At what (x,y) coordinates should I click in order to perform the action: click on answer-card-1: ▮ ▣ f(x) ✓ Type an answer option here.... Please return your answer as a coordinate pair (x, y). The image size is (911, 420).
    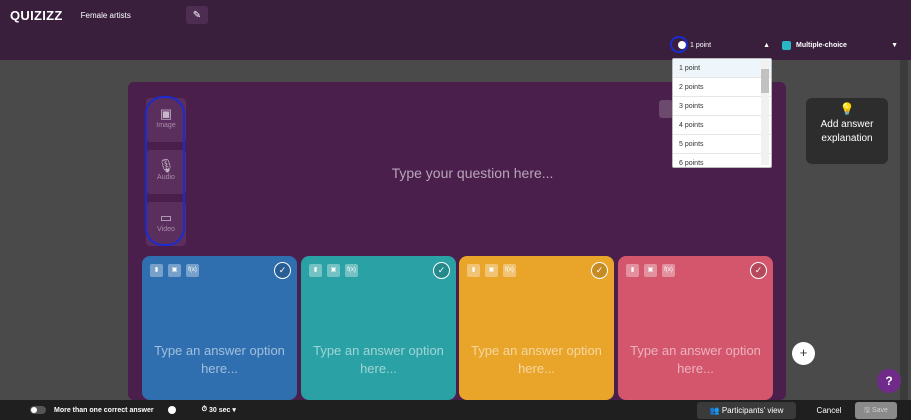
    Looking at the image, I should click on (219, 328).